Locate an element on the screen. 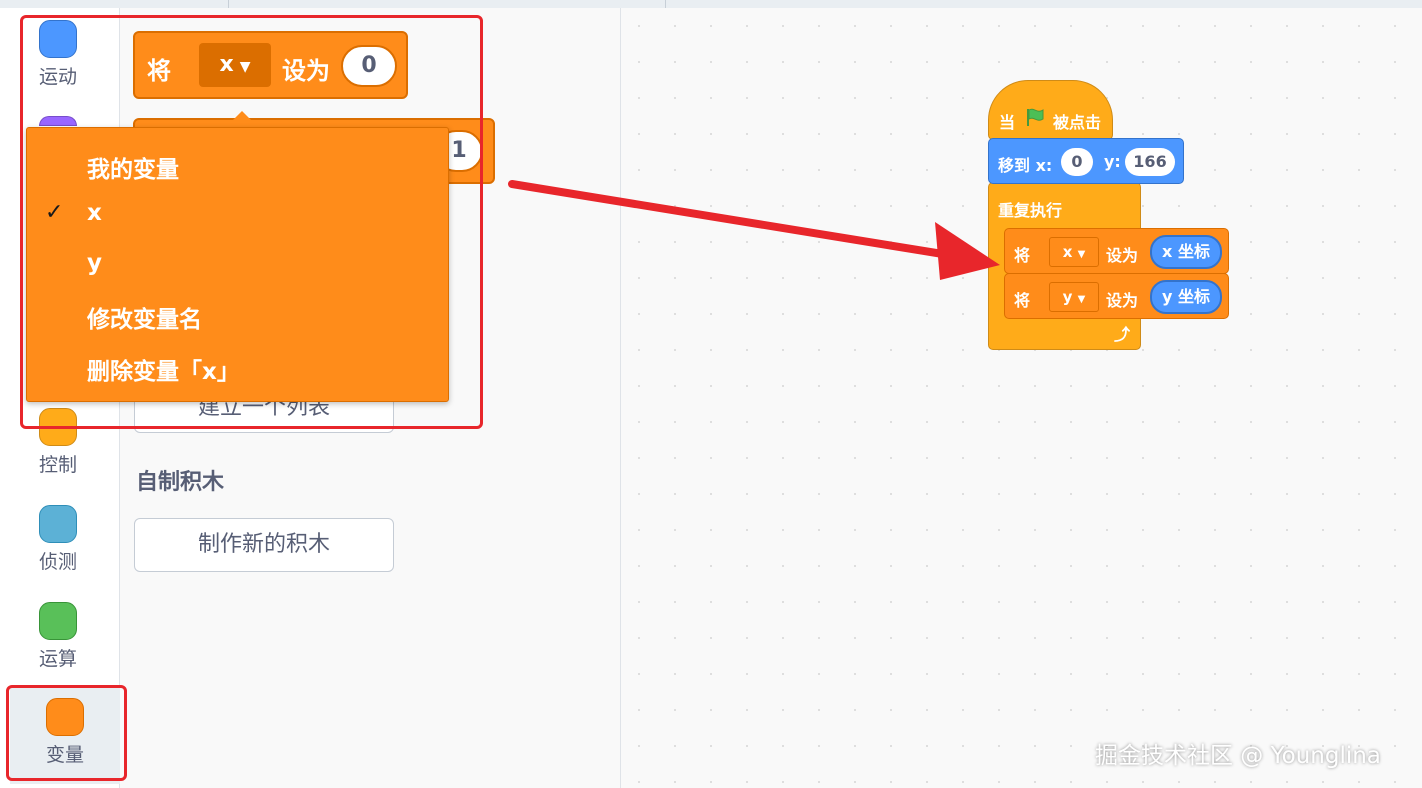 Image resolution: width=1422 pixels, height=788 pixels. watermark: 掘金技术社区 @ Younglina is located at coordinates (1238, 756).